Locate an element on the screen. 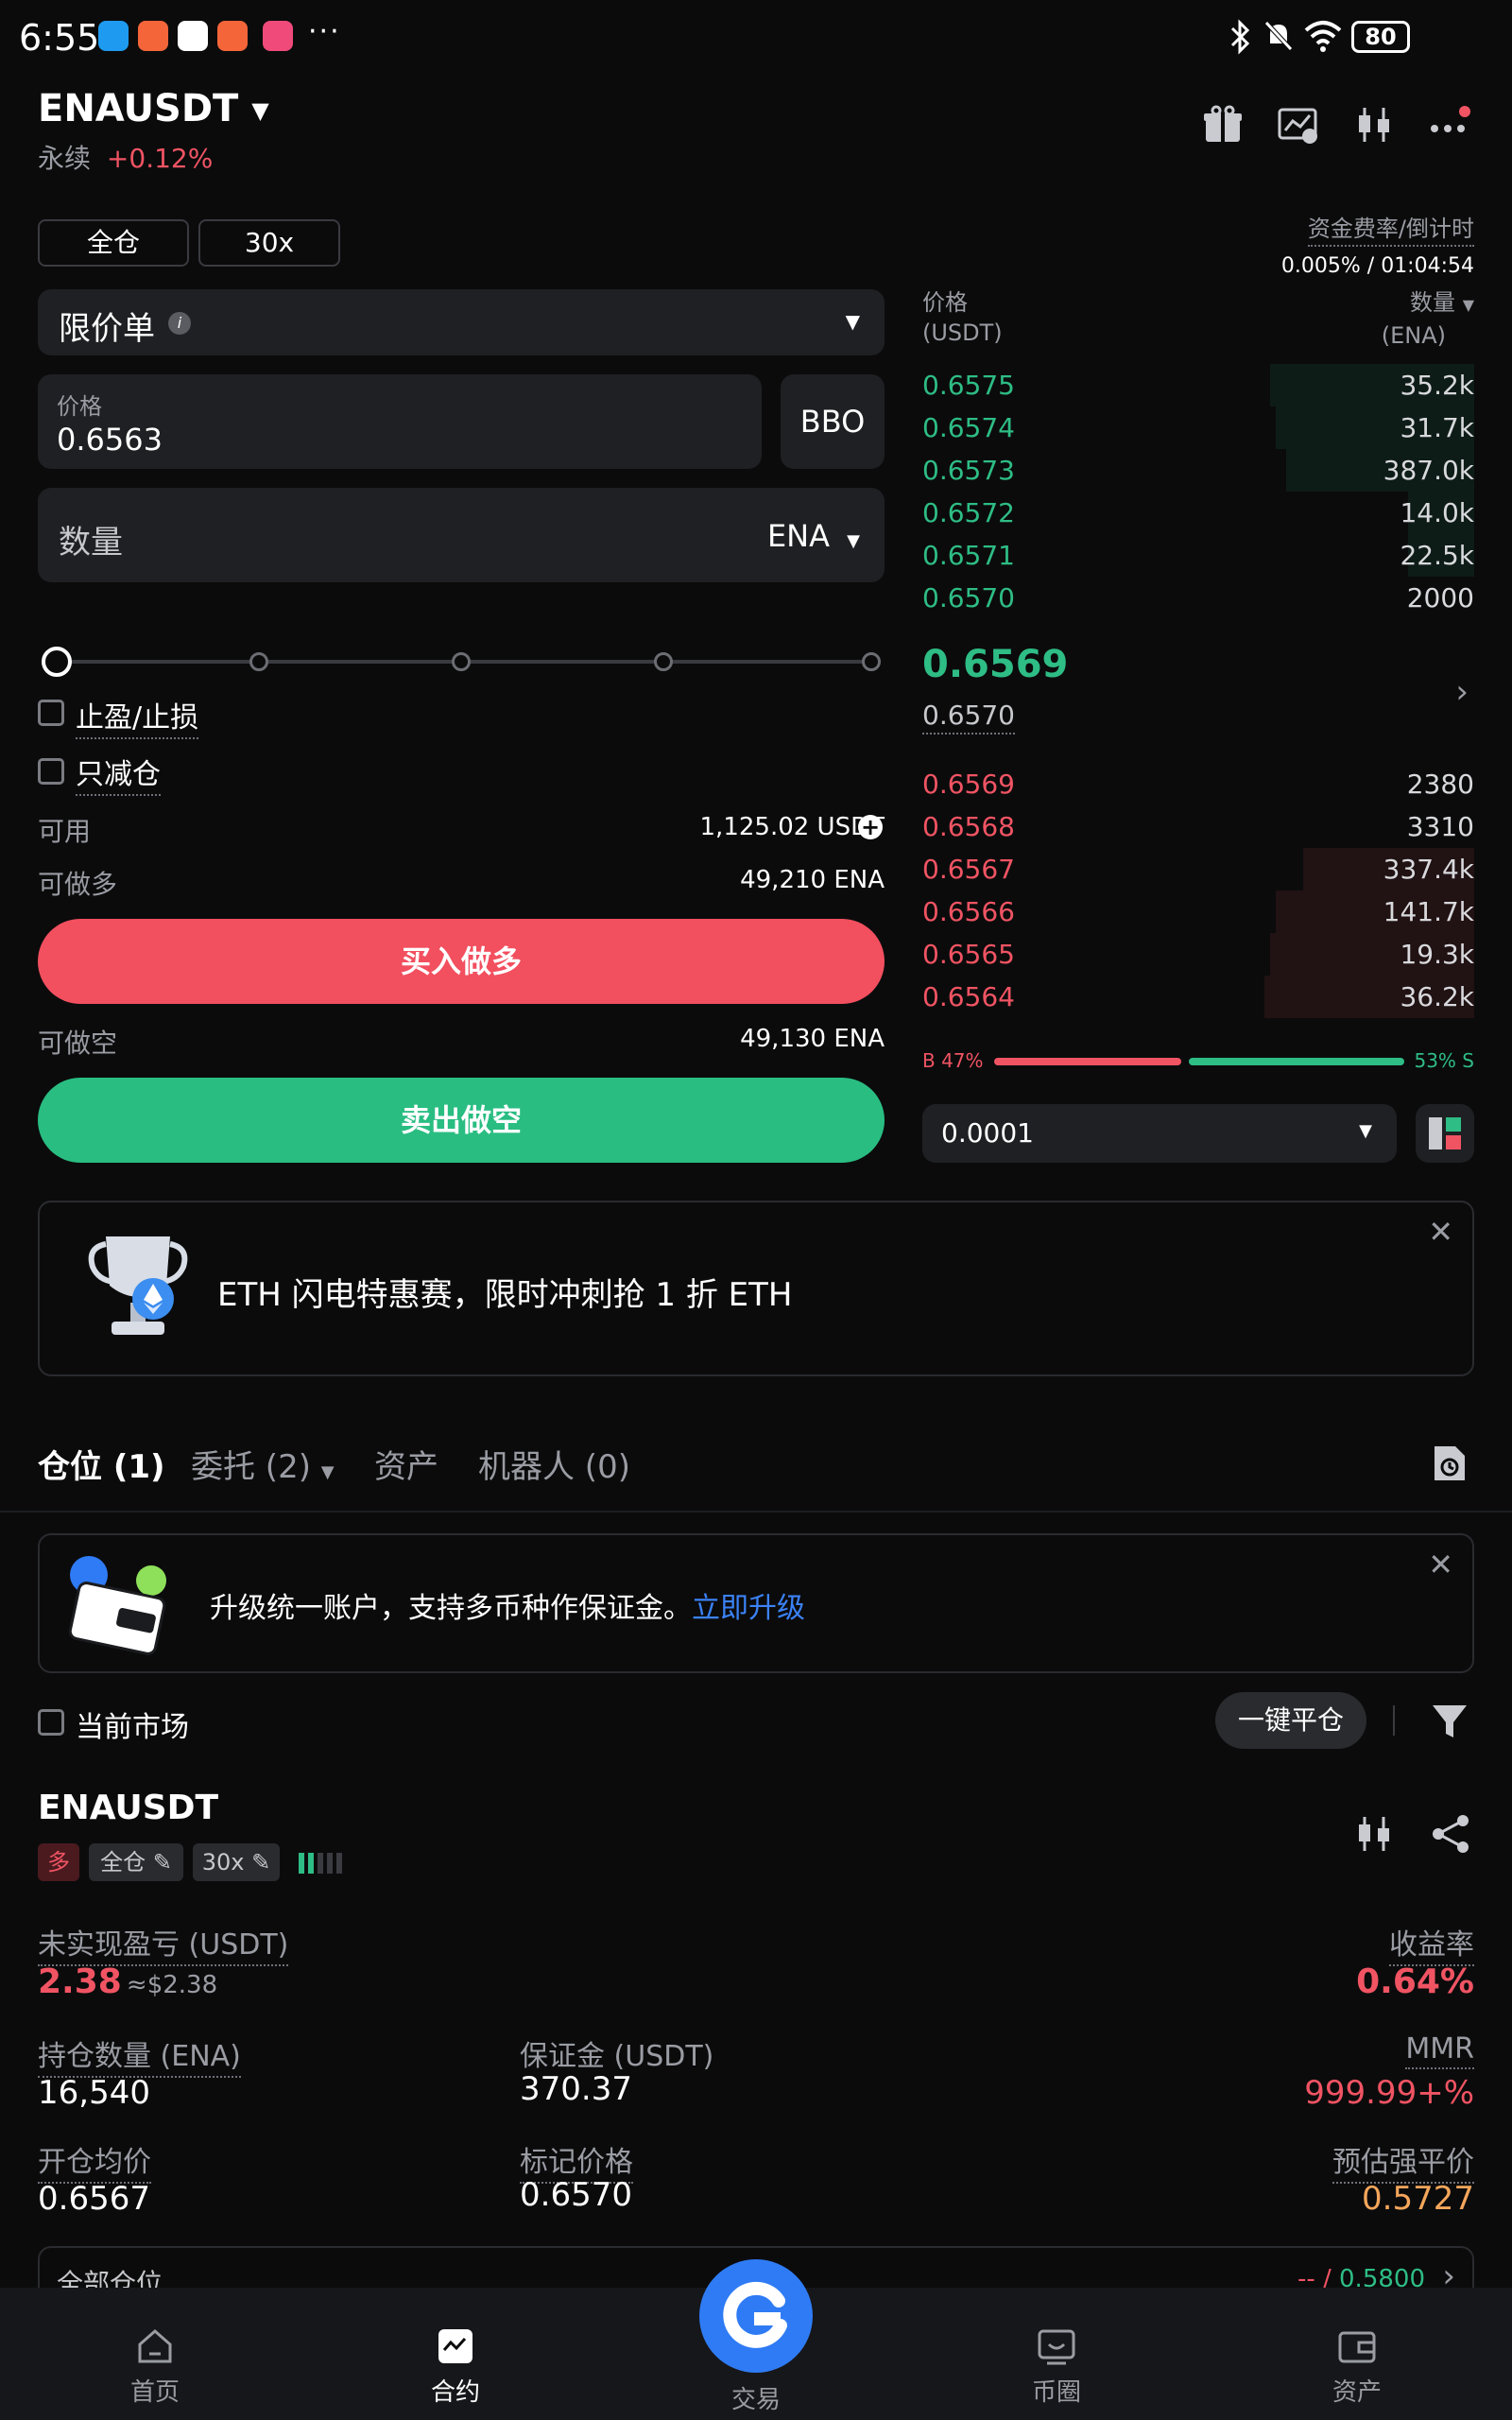  funding-rate: 资金费率/倒计时 0.005% / 01:04:54 is located at coordinates (1377, 244).